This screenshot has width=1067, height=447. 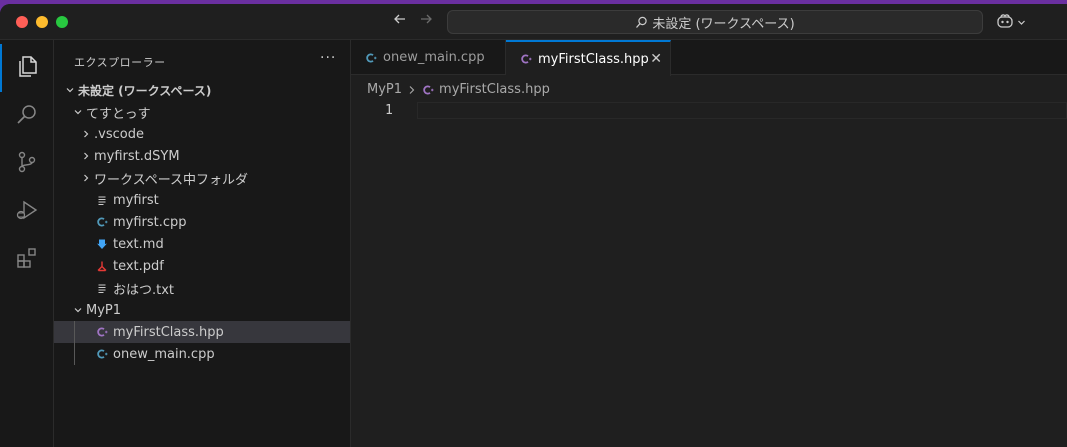 What do you see at coordinates (138, 266) in the screenshot?
I see `tree-item-label: text.pdf` at bounding box center [138, 266].